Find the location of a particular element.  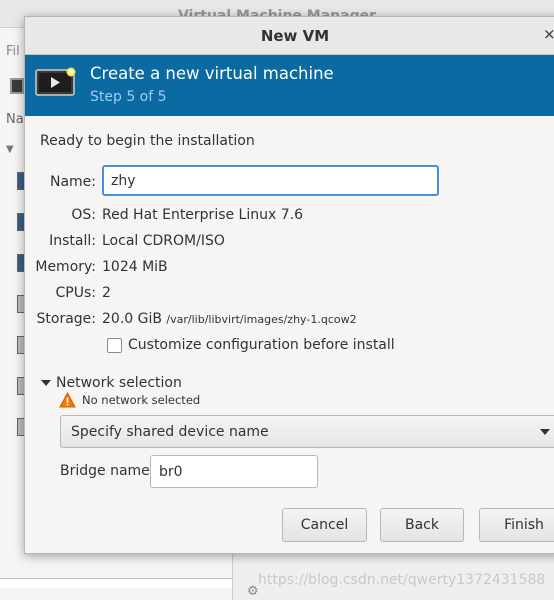

ready-text: Ready to begin the installation is located at coordinates (147, 141).